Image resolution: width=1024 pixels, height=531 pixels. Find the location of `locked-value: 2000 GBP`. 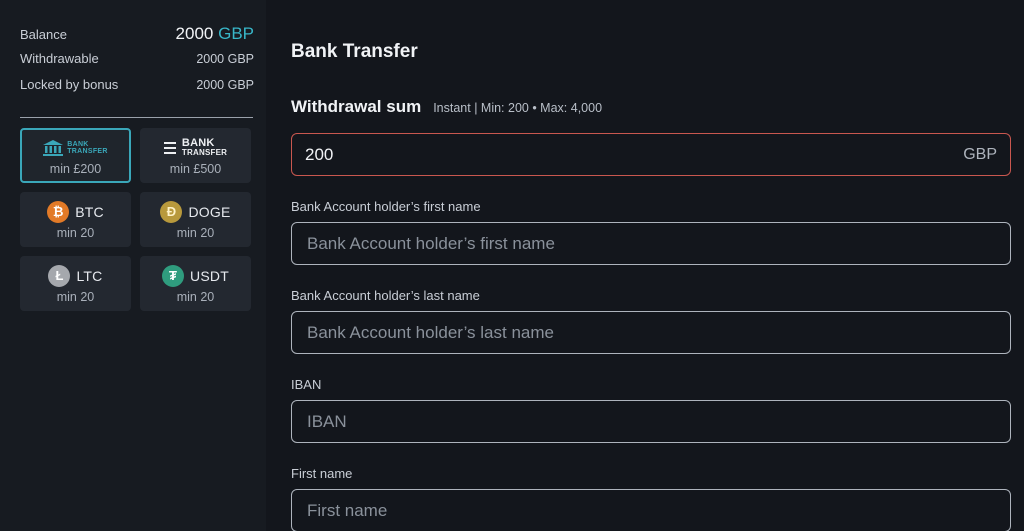

locked-value: 2000 GBP is located at coordinates (225, 84).